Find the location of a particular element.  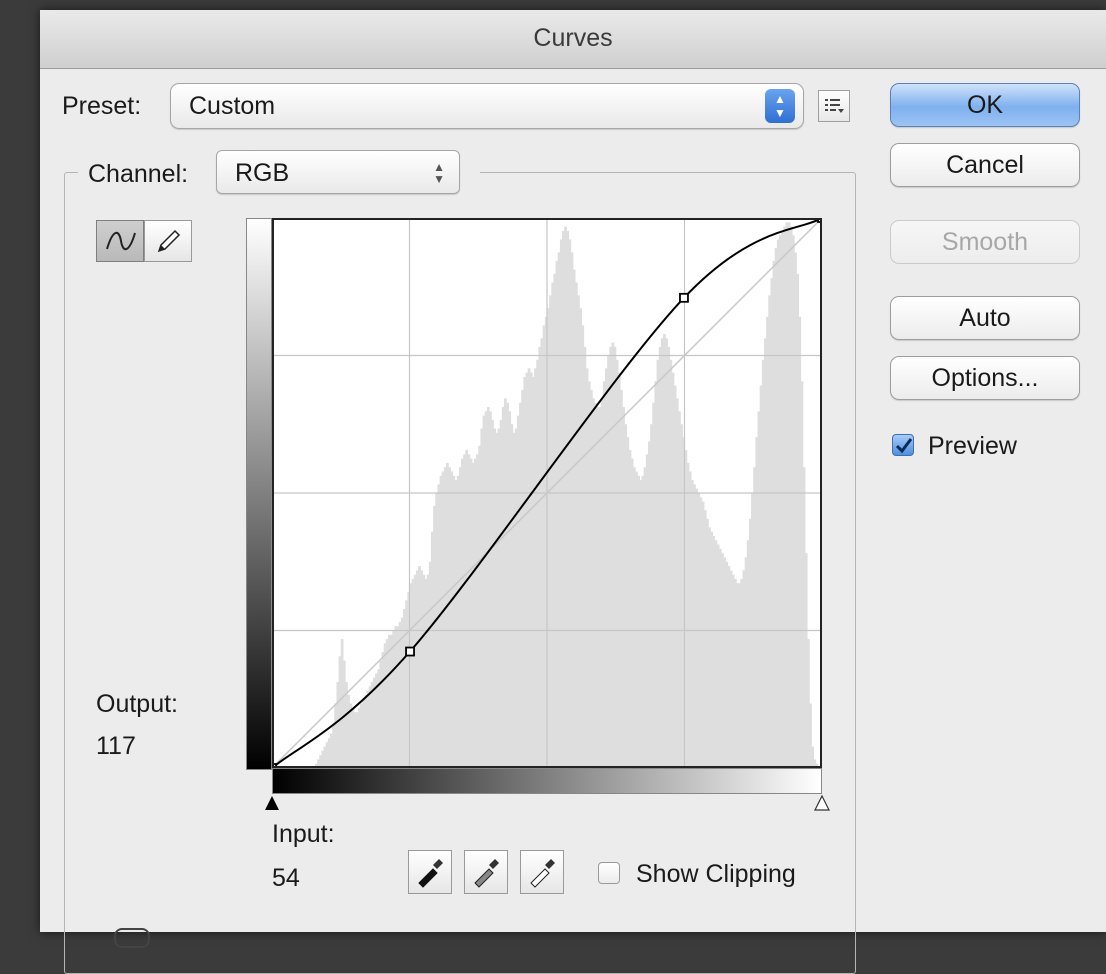

gray-point-eyedropper is located at coordinates (486, 872).